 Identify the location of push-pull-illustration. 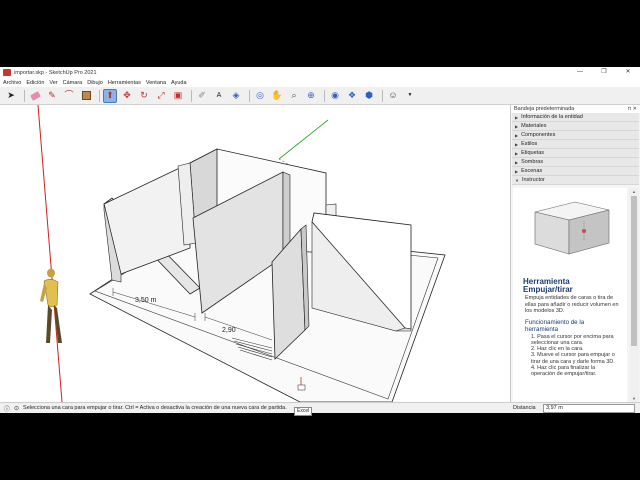
(572, 228).